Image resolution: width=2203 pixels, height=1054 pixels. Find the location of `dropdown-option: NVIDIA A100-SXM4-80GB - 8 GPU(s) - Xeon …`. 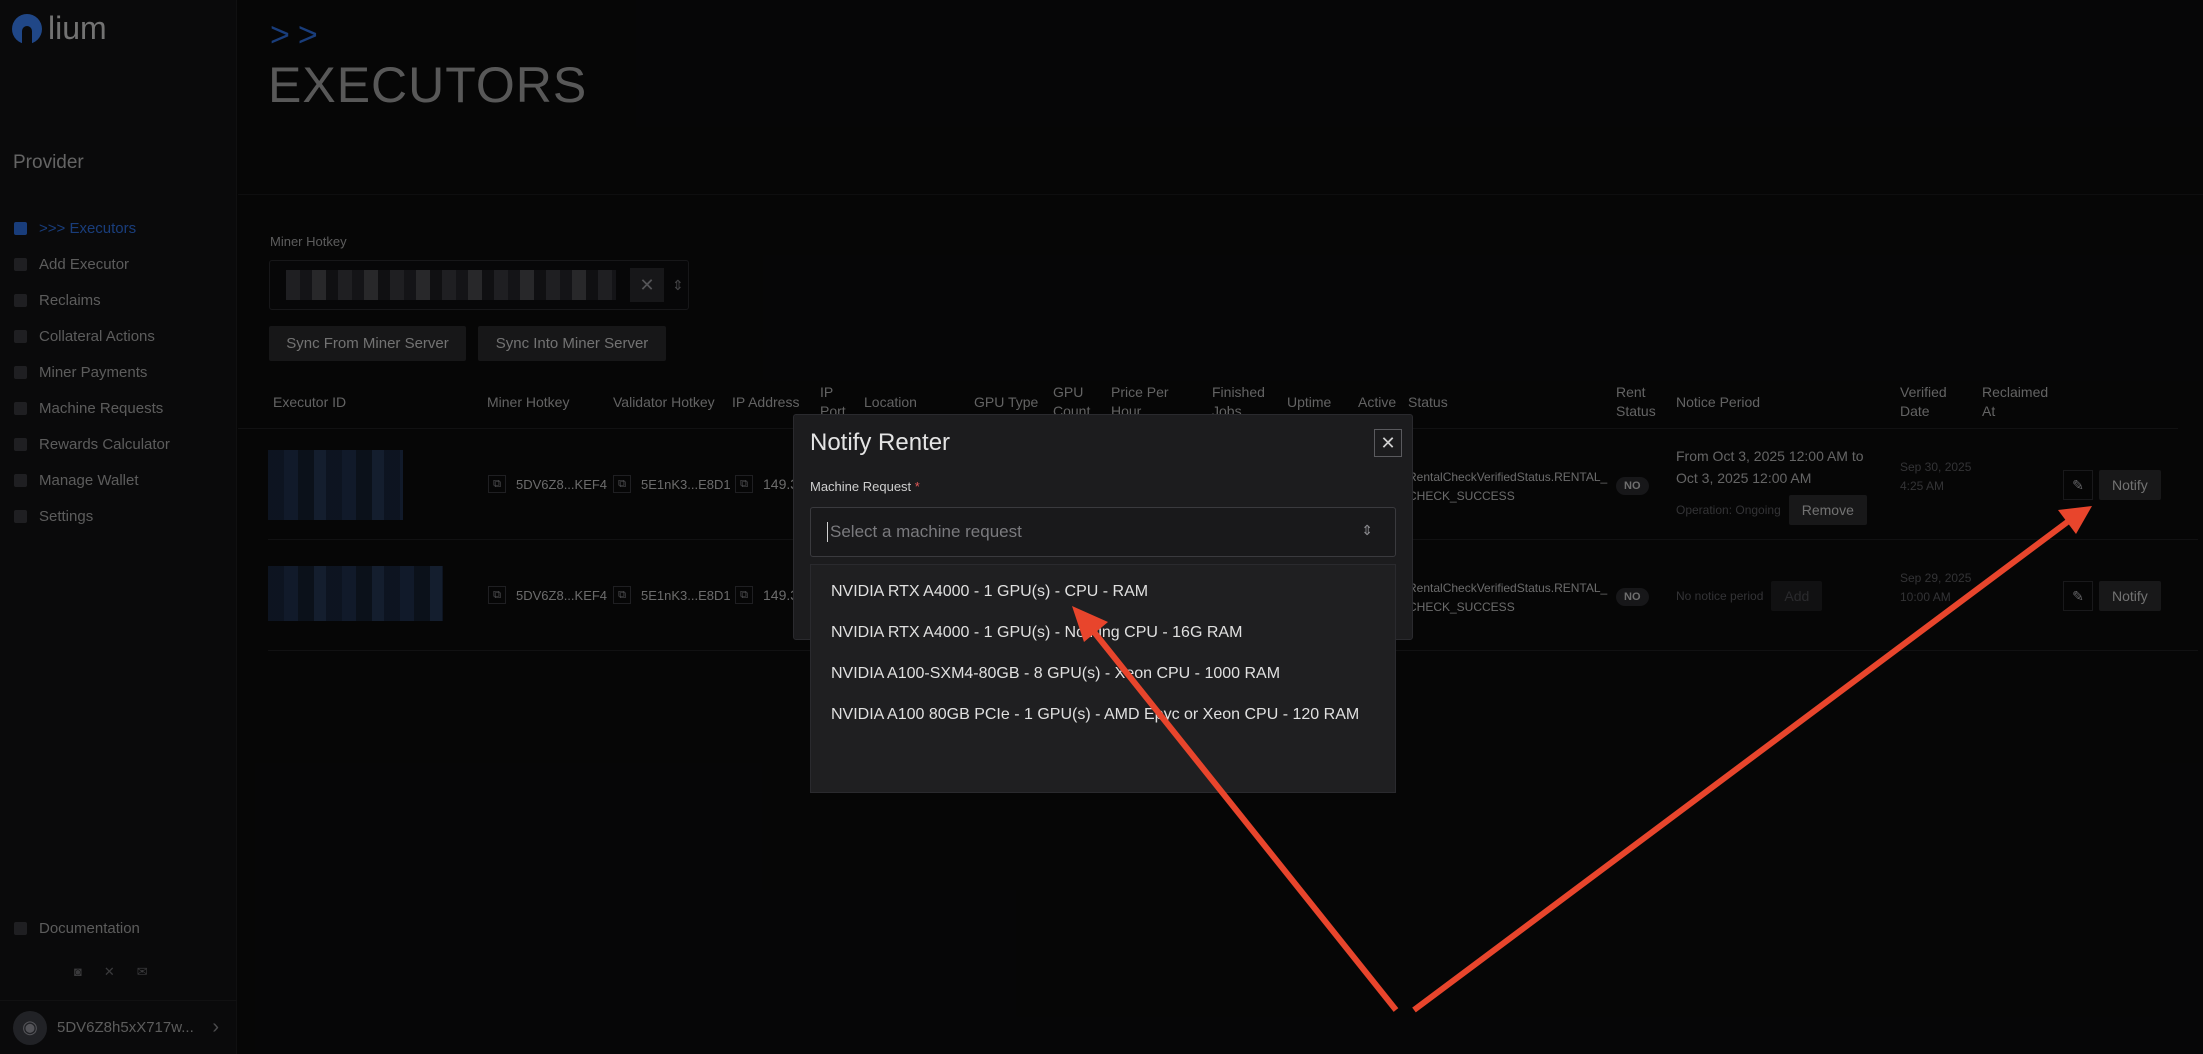

dropdown-option: NVIDIA A100-SXM4-80GB - 8 GPU(s) - Xeon … is located at coordinates (1103, 673).